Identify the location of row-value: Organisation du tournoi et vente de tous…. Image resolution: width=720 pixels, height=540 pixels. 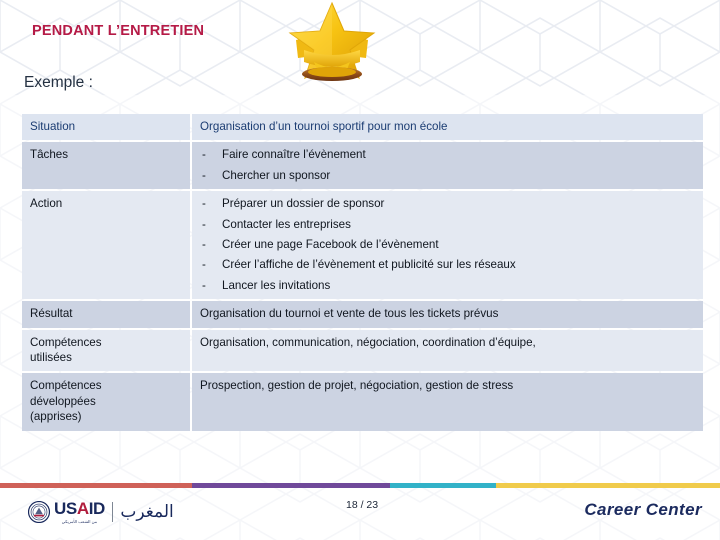
(447, 314).